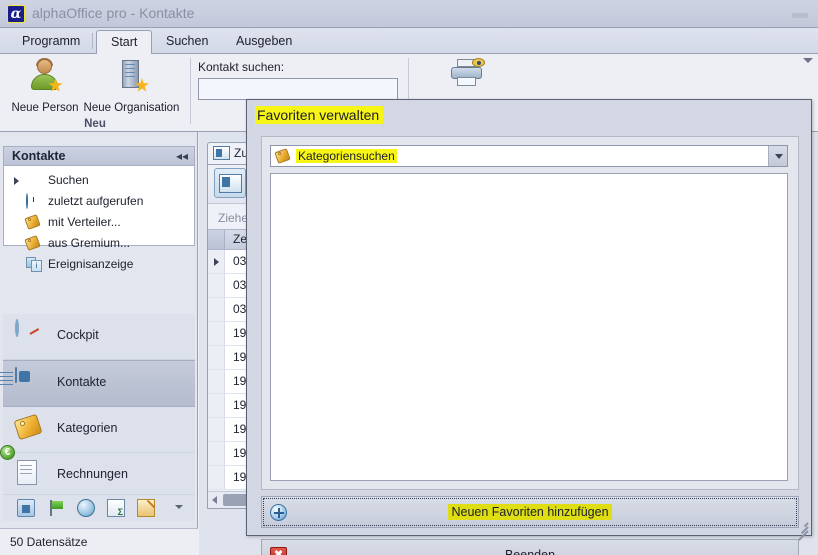 This screenshot has height=555, width=818. What do you see at coordinates (264, 42) in the screenshot?
I see `tab-ausgeben: Ausgeben` at bounding box center [264, 42].